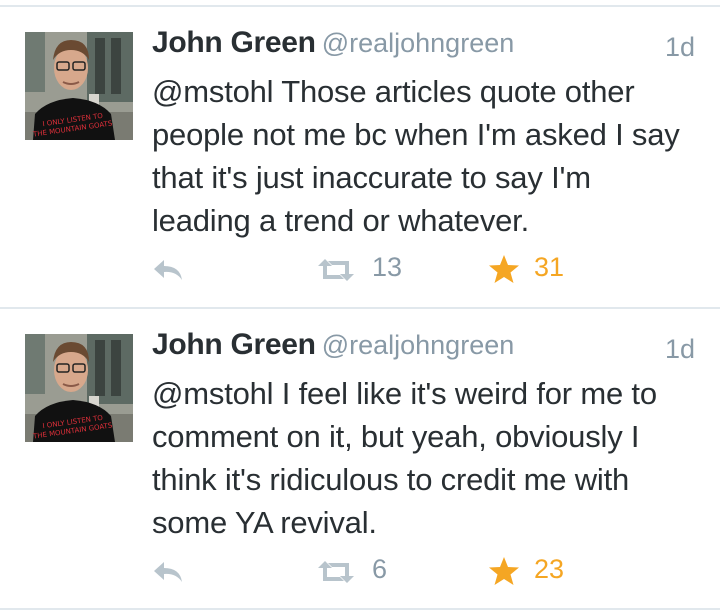  I want to click on tweet-text-line: comment on it, but yeah, obviously I, so click(396, 436).